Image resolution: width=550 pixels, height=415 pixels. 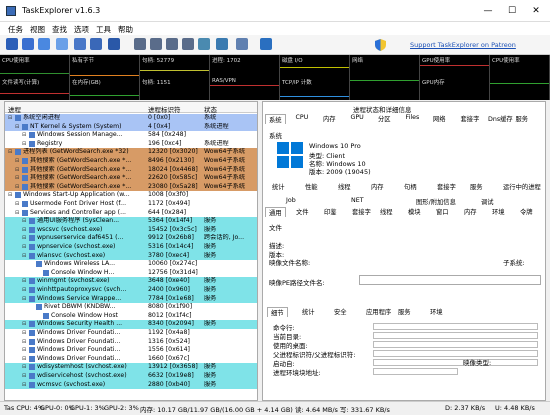 What do you see at coordinates (512, 11) in the screenshot?
I see `maximize-button: ☐` at bounding box center [512, 11].